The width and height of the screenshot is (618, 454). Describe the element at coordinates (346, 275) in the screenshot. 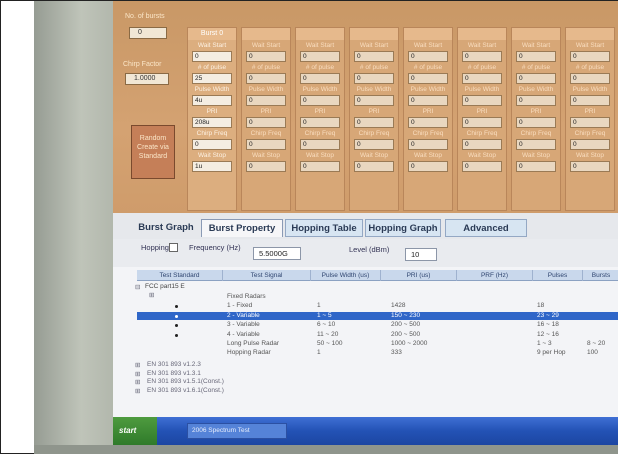

I see `col-pulse-width: Pulse Width (us)` at that location.